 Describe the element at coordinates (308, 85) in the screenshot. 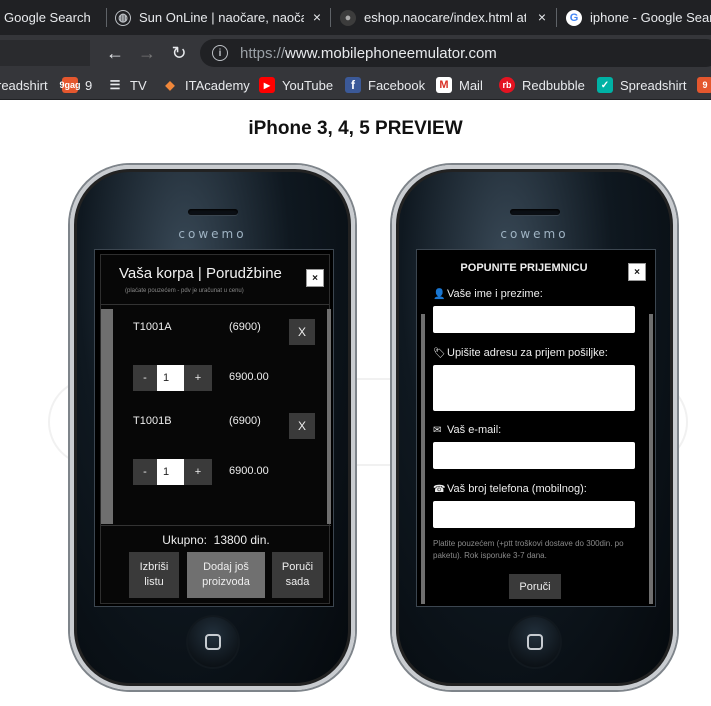

I see `bookmark-label: YouTube` at that location.